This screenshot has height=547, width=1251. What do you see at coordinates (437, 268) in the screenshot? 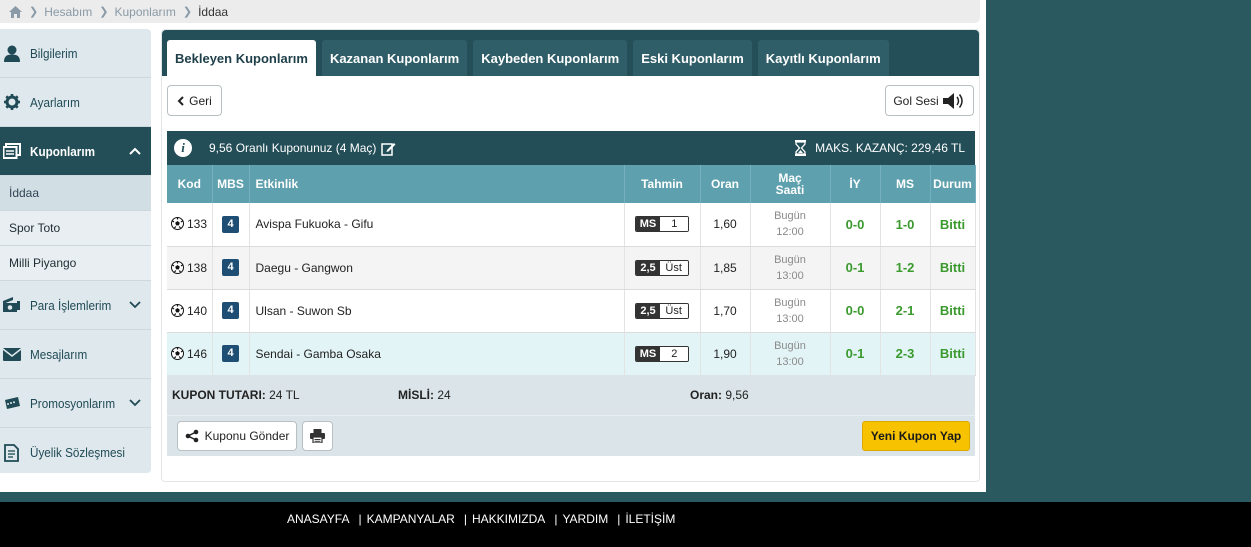
I see `event-name: Daegu - Gangwon` at bounding box center [437, 268].